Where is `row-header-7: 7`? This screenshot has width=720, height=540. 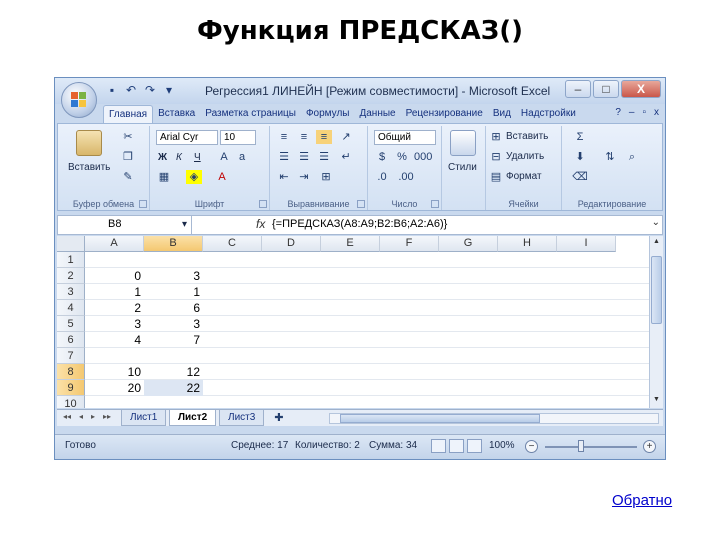
row-header-7: 7 is located at coordinates (71, 356).